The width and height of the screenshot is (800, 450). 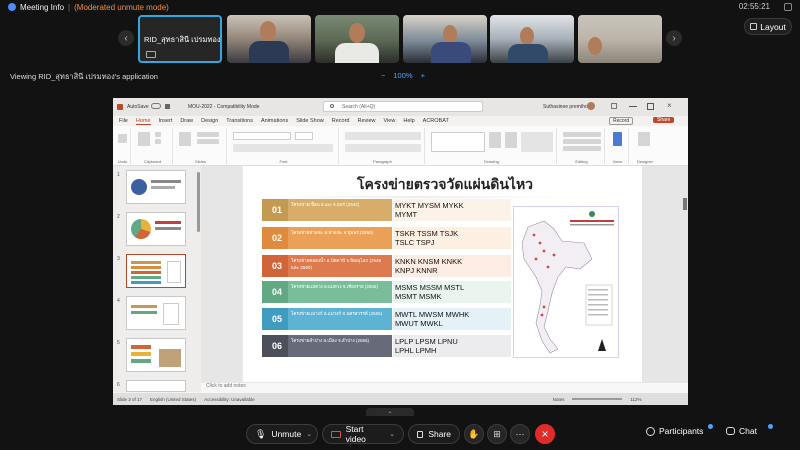 I want to click on reset-button, so click(x=208, y=141).